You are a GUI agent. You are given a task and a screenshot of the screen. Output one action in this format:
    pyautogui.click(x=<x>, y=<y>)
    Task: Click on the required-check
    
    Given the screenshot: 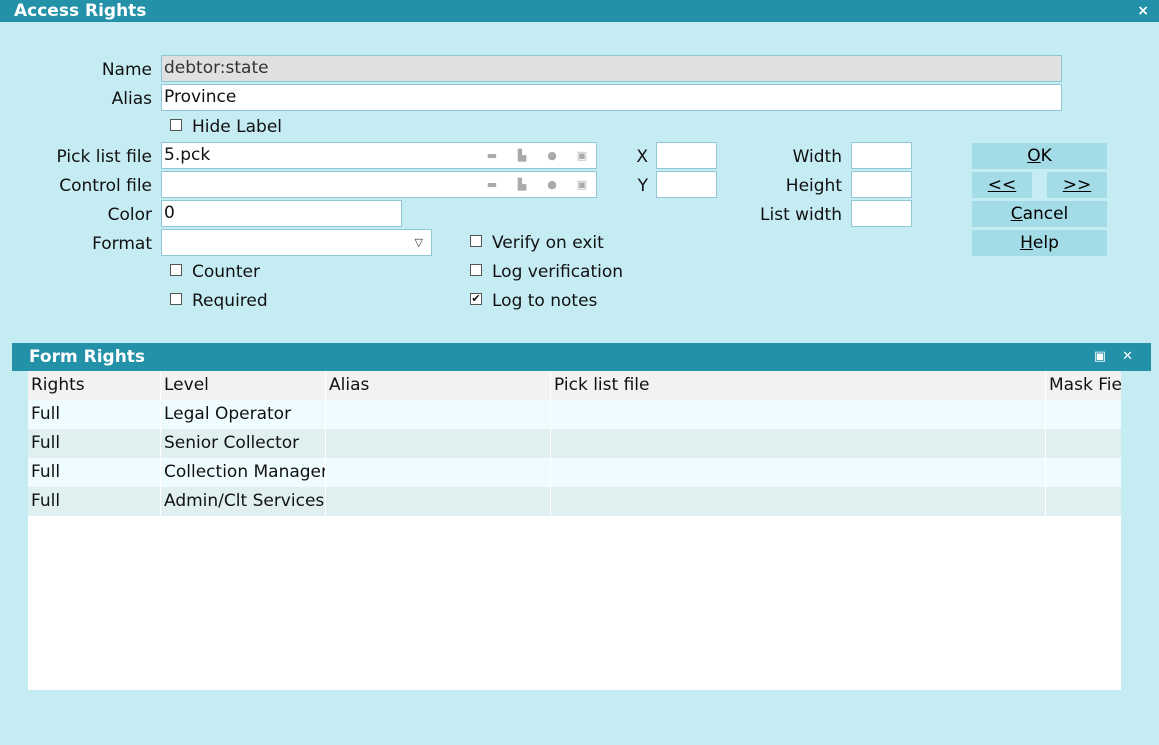 What is the action you would take?
    pyautogui.click(x=176, y=299)
    